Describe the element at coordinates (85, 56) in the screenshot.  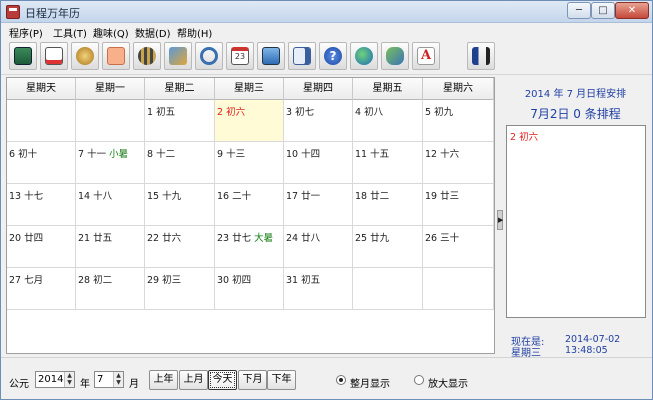
I see `money-button` at that location.